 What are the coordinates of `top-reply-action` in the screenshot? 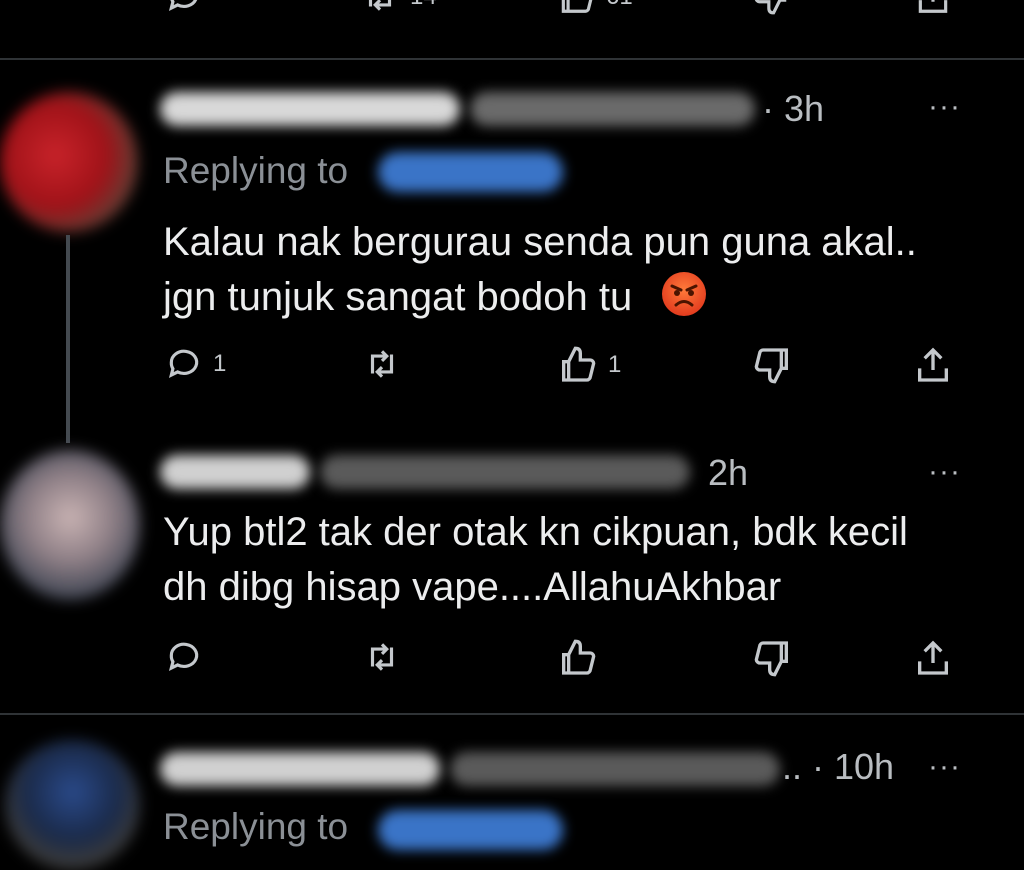 It's located at (184, 8).